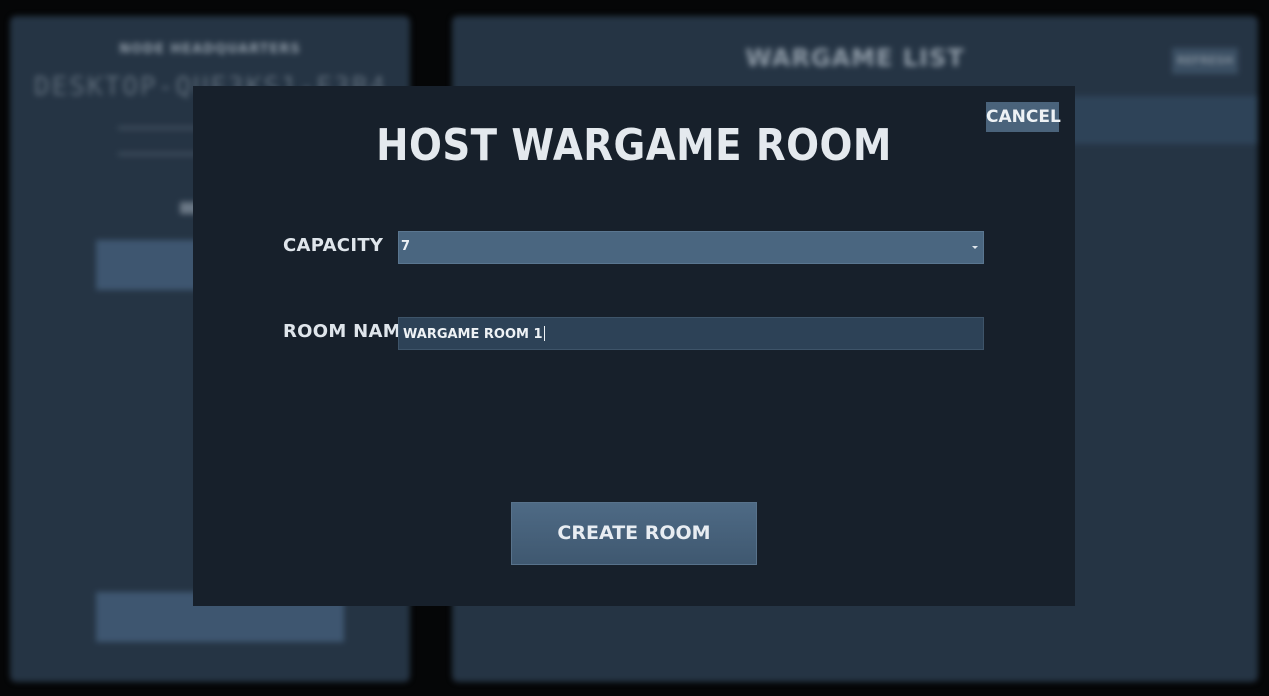  I want to click on room-name-input: WARGAME ROOM 1, so click(691, 333).